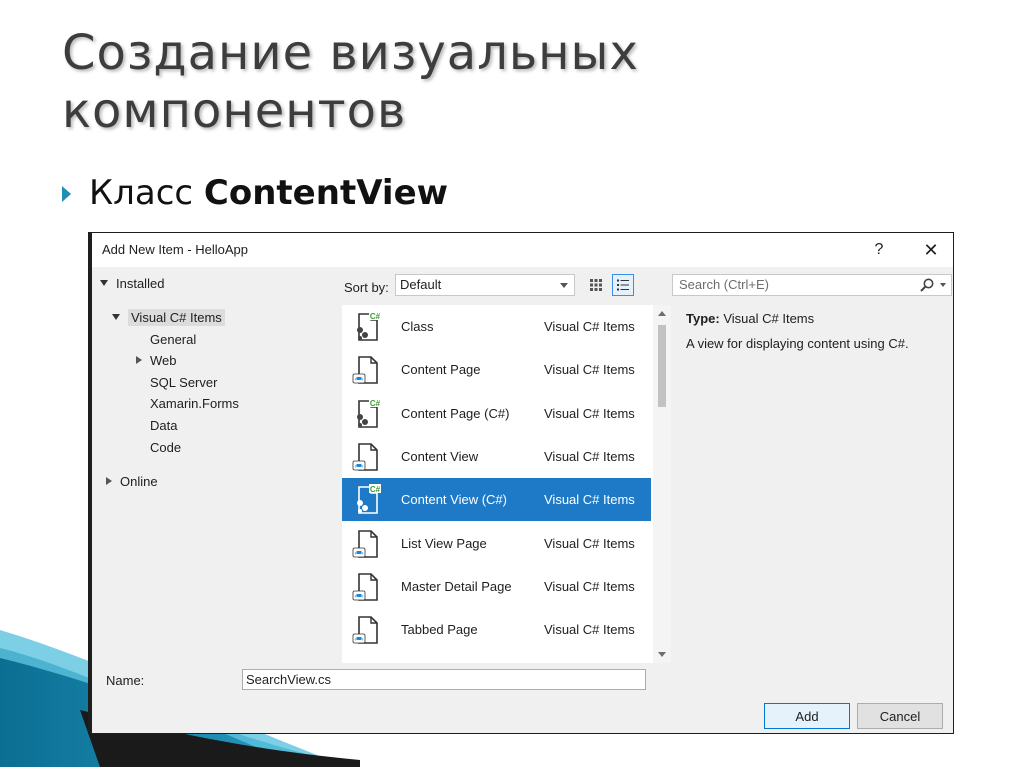  What do you see at coordinates (175, 249) in the screenshot?
I see `dialog-title: Add New Item - HelloApp` at bounding box center [175, 249].